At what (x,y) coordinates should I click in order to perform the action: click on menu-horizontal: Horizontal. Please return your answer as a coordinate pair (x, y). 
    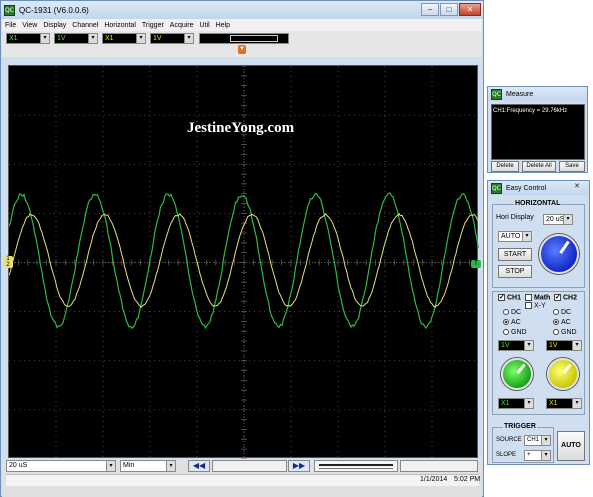
    Looking at the image, I should click on (120, 25).